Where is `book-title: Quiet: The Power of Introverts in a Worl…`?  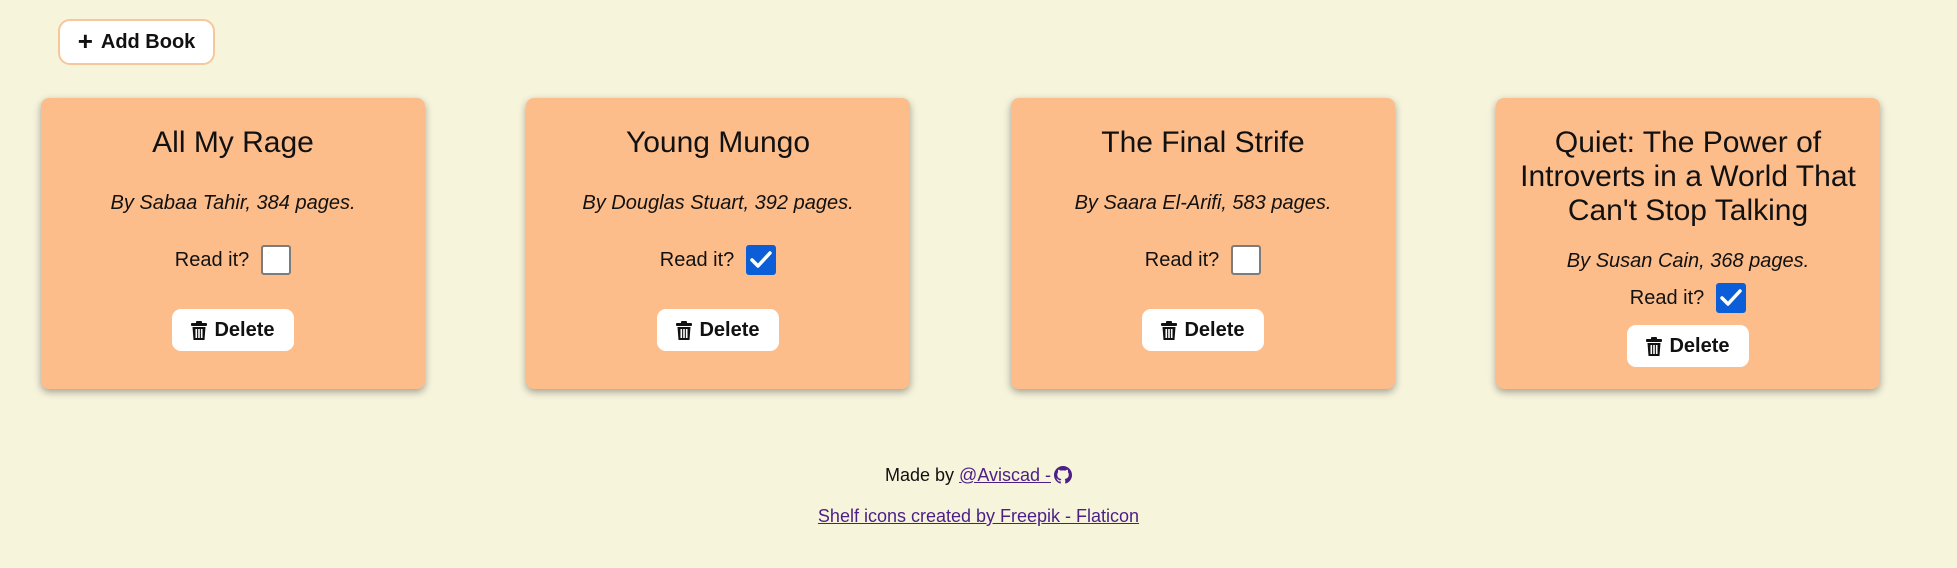
book-title: Quiet: The Power of Introverts in a Worl… is located at coordinates (1688, 176).